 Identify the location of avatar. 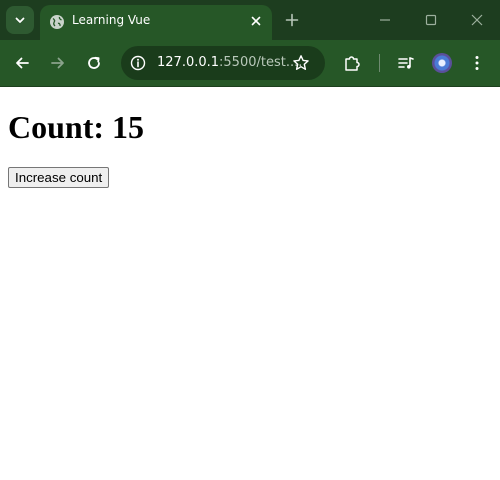
(442, 63).